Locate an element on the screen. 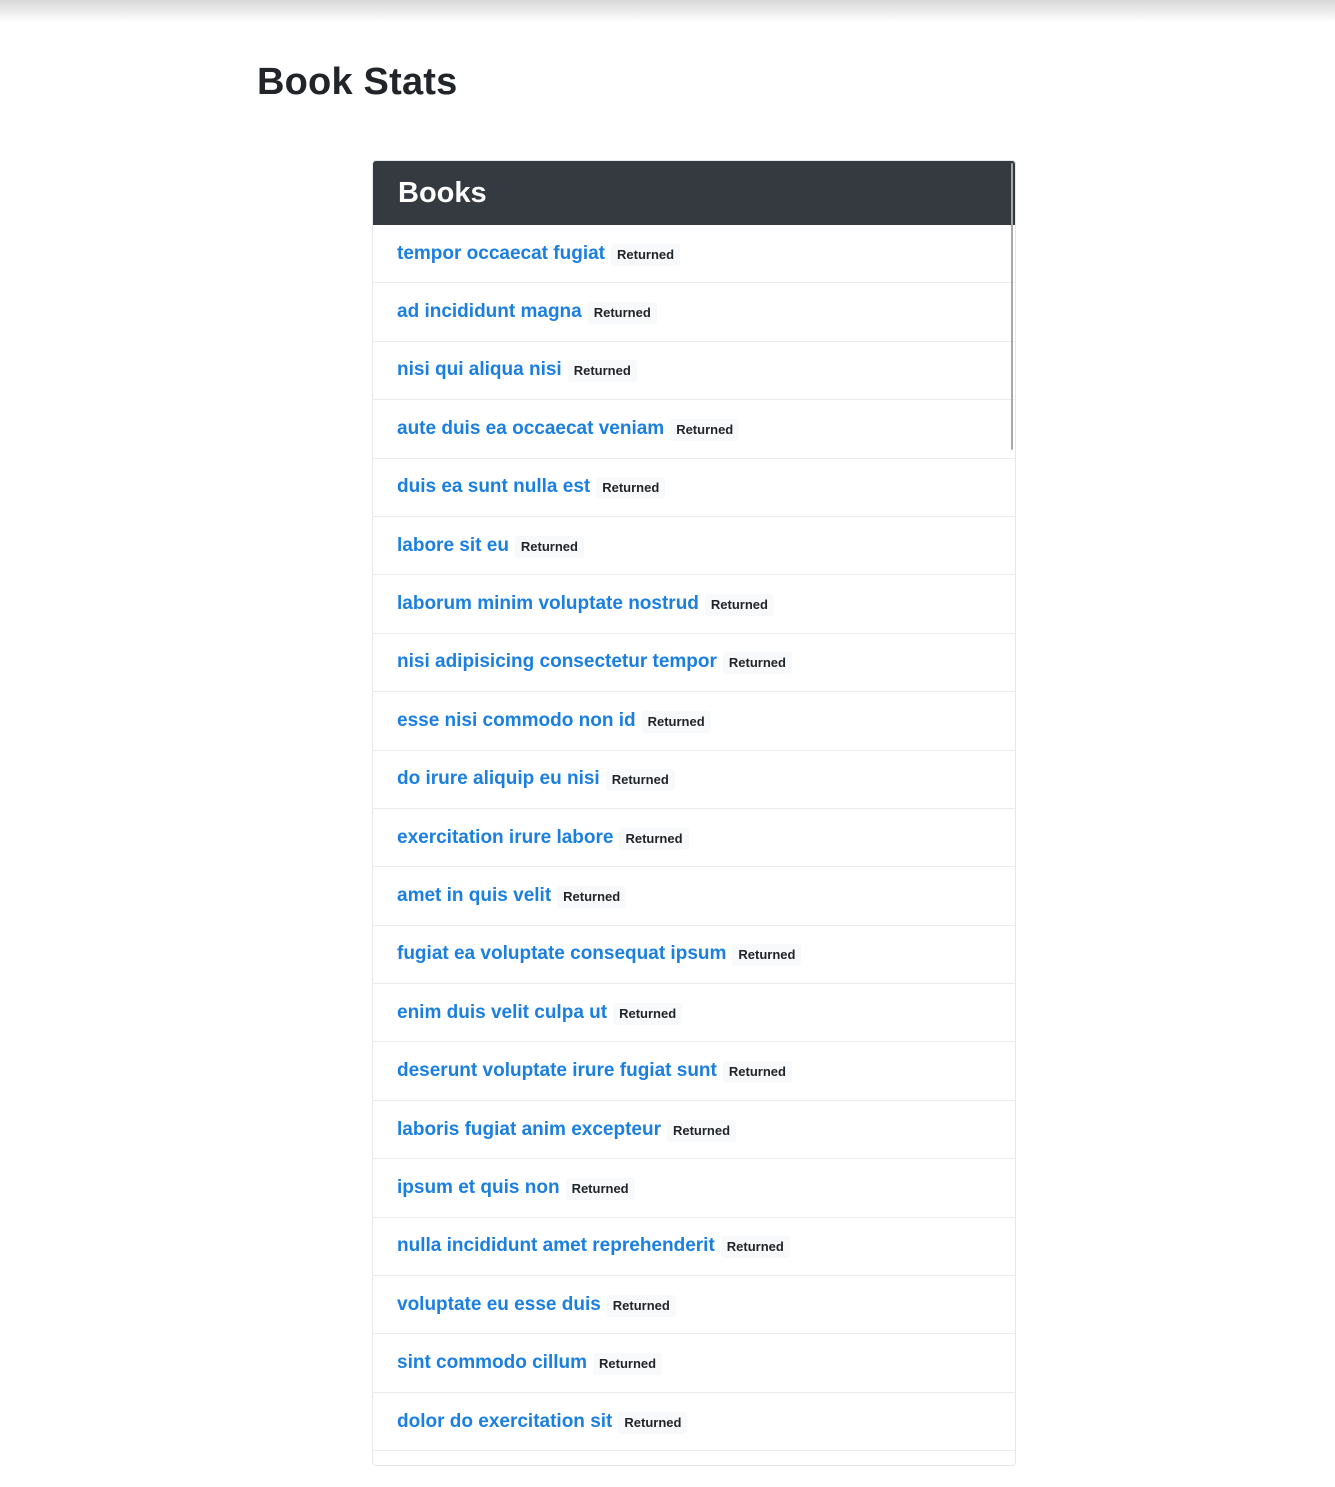  list-item: nisi qui aliqua nisi Returned is located at coordinates (694, 371).